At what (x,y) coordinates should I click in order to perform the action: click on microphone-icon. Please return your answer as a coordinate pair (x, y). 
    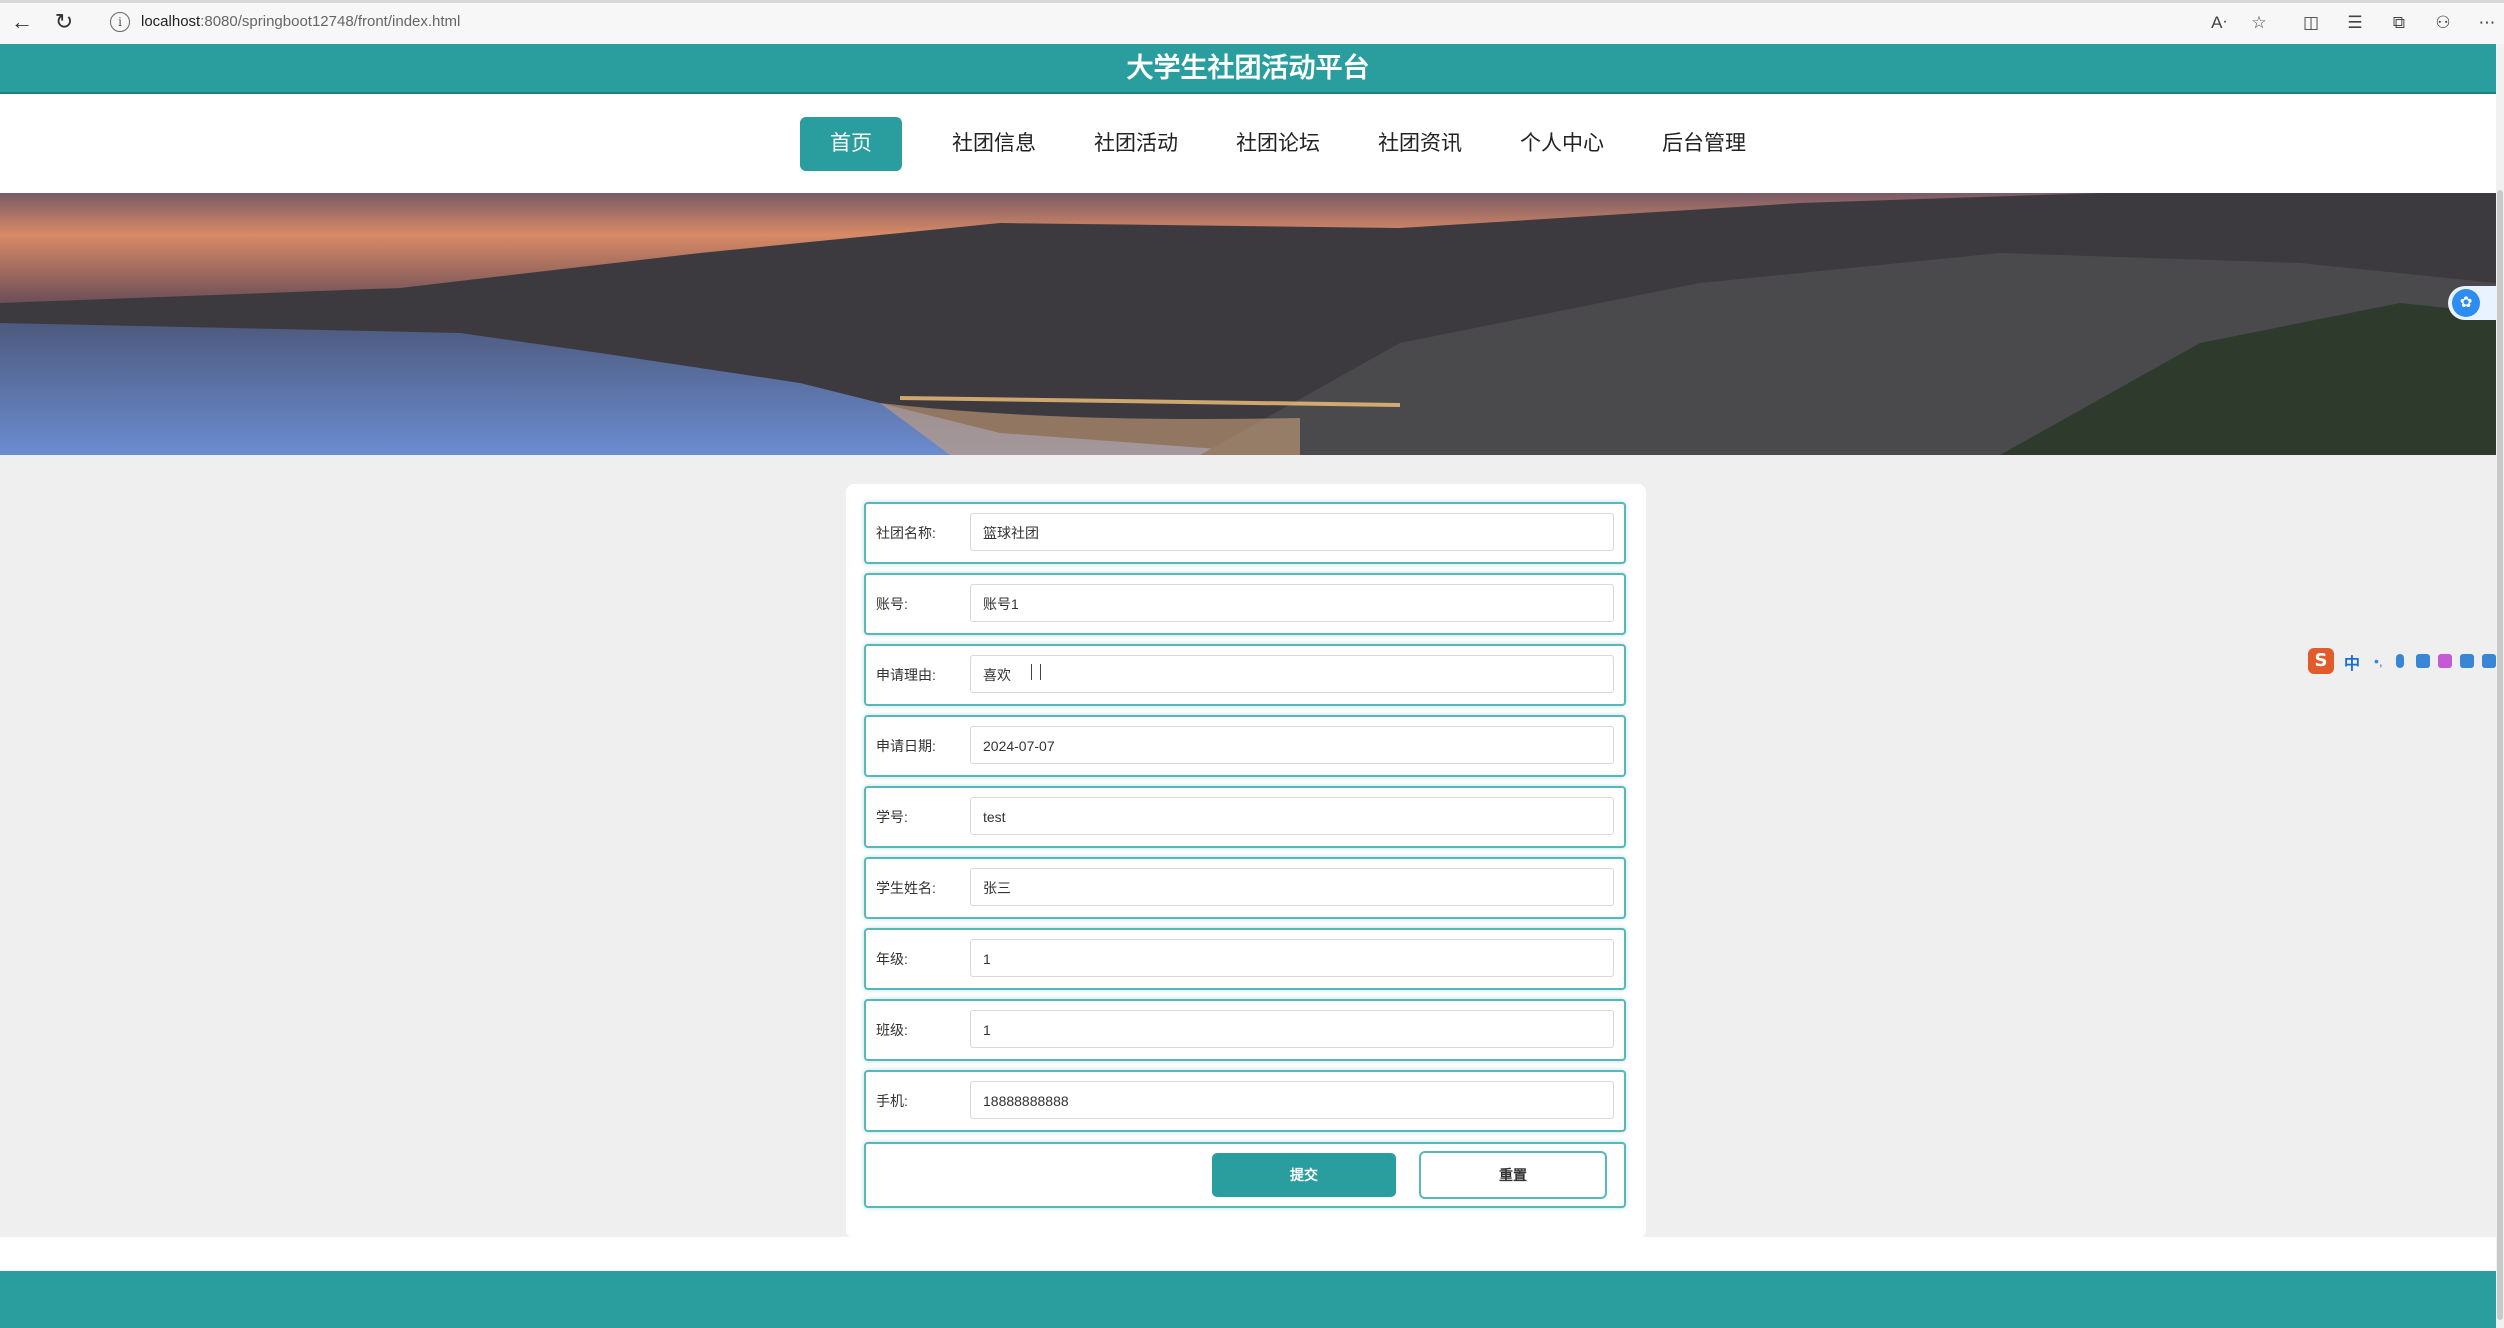
    Looking at the image, I should click on (2400, 661).